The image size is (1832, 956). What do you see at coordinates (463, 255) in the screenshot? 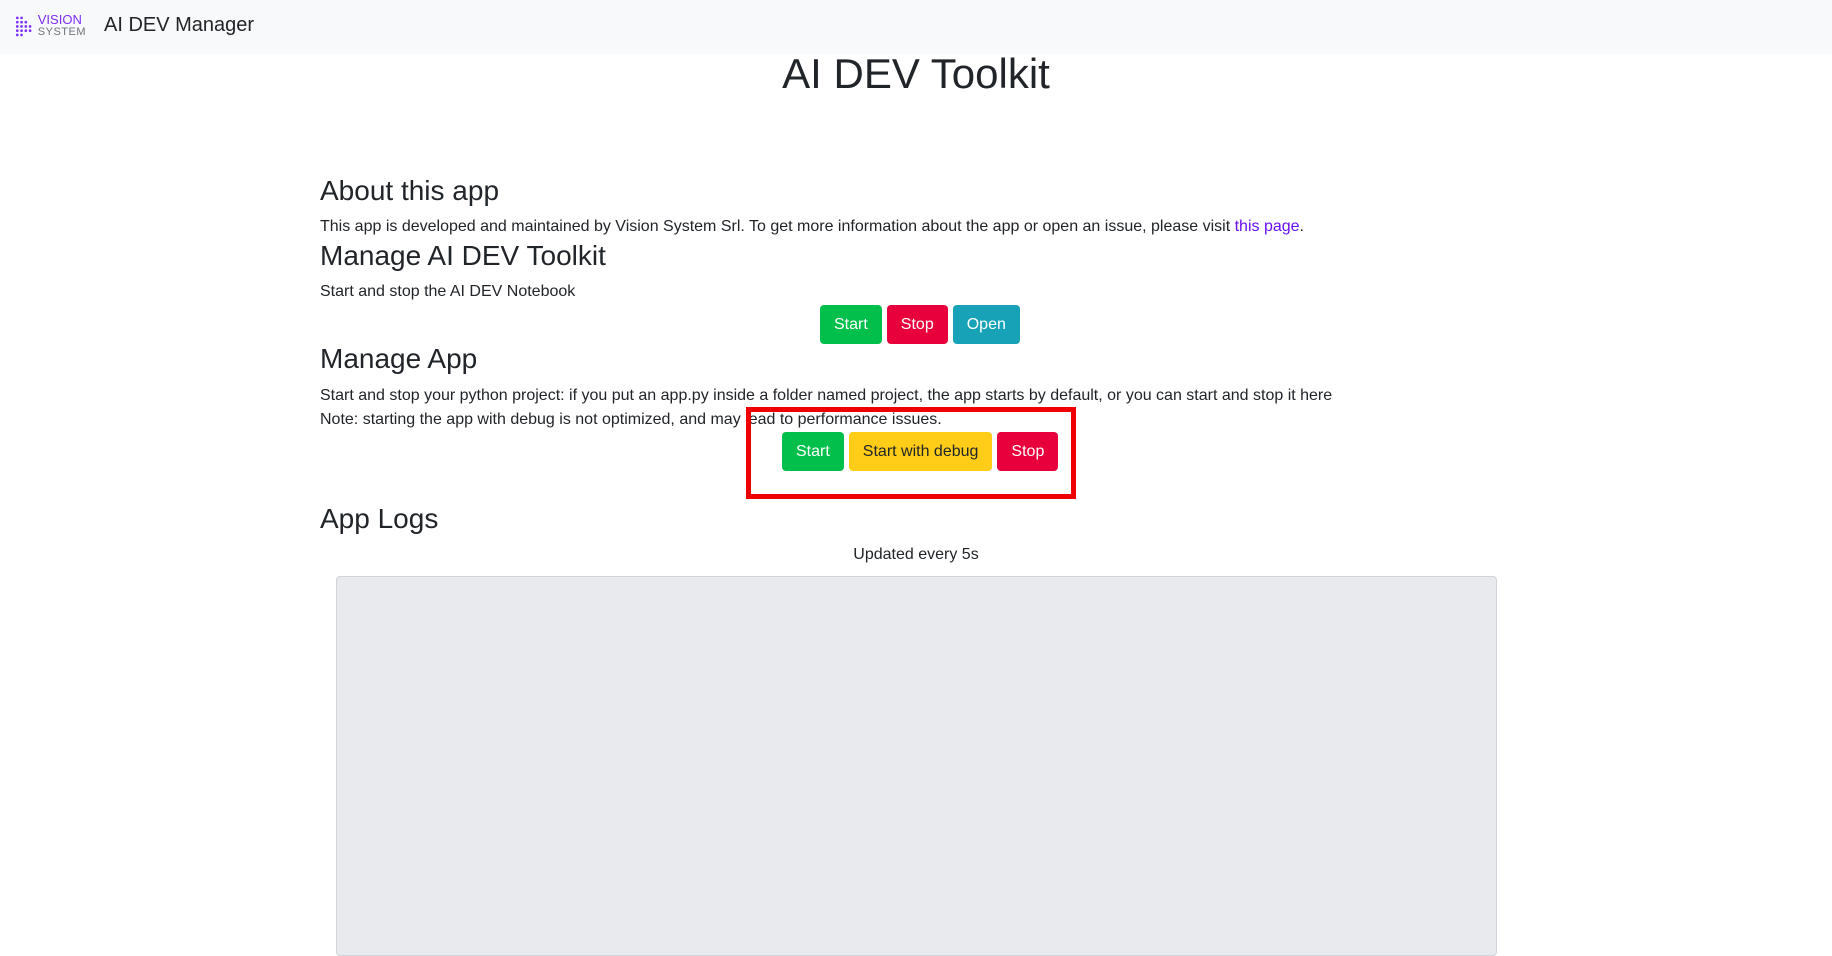
I see `toolkit-heading: Manage AI DEV Toolkit` at bounding box center [463, 255].